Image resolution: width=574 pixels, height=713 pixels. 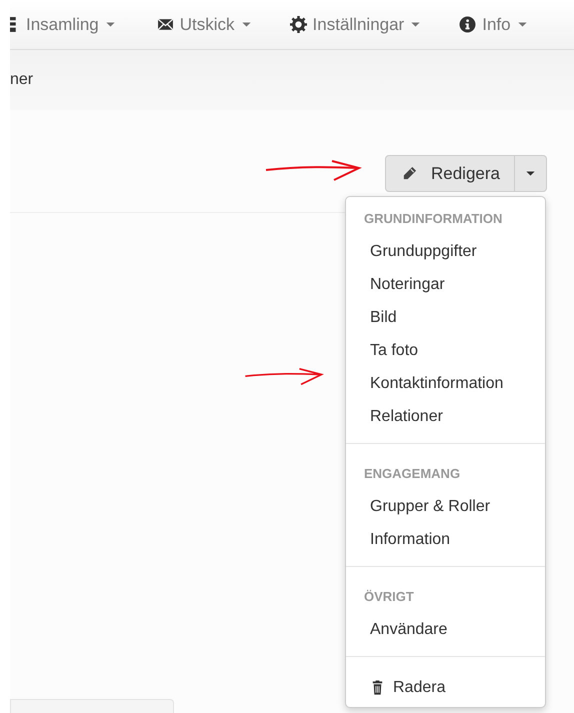 I want to click on nav-menu: Inställningar, so click(x=356, y=24).